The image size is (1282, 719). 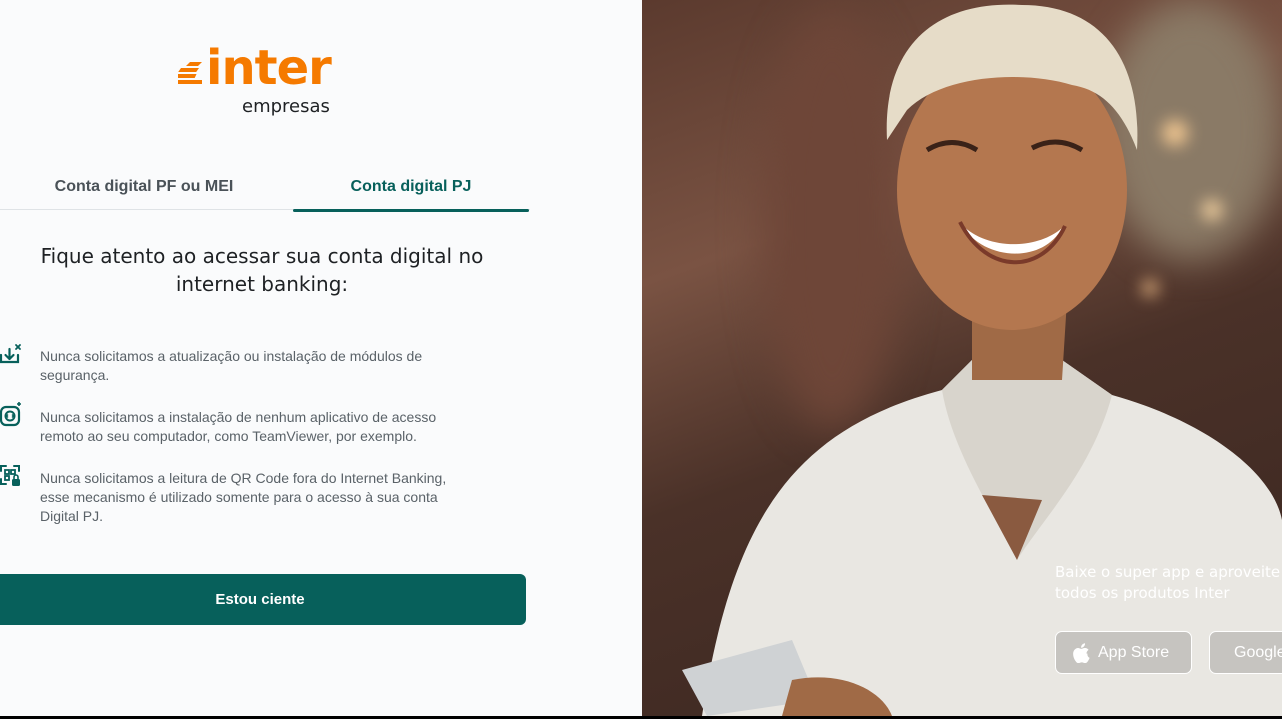 I want to click on heading-line: internet banking:, so click(x=262, y=284).